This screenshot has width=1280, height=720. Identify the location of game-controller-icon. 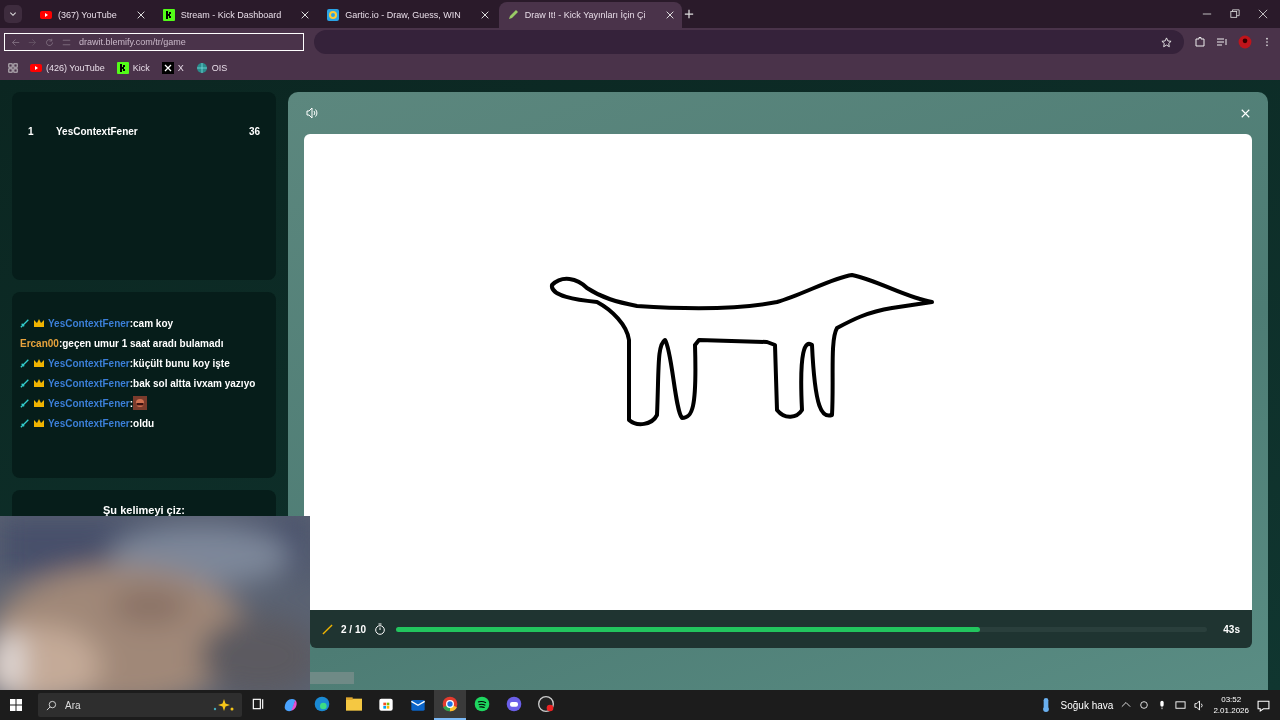
(514, 704).